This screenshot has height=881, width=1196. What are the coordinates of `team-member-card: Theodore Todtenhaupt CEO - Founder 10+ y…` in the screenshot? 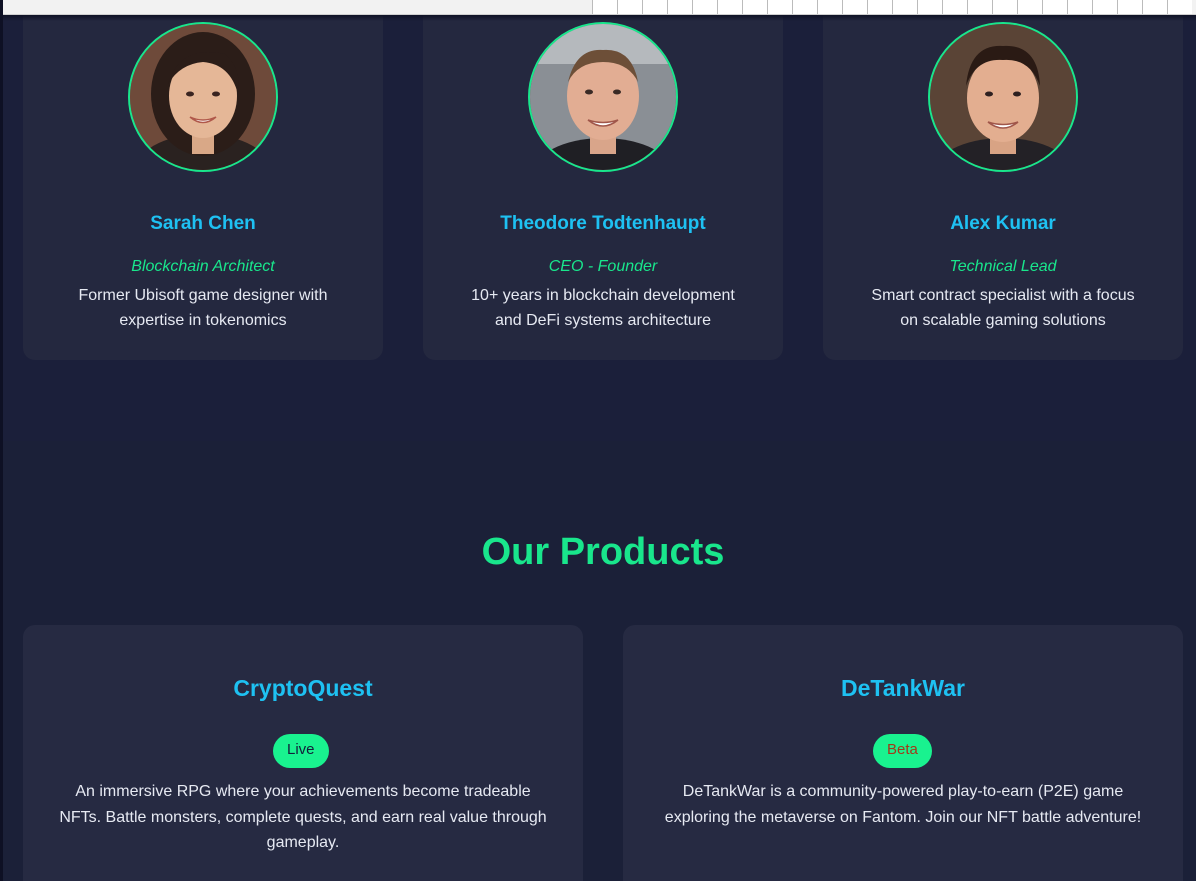 It's located at (603, 187).